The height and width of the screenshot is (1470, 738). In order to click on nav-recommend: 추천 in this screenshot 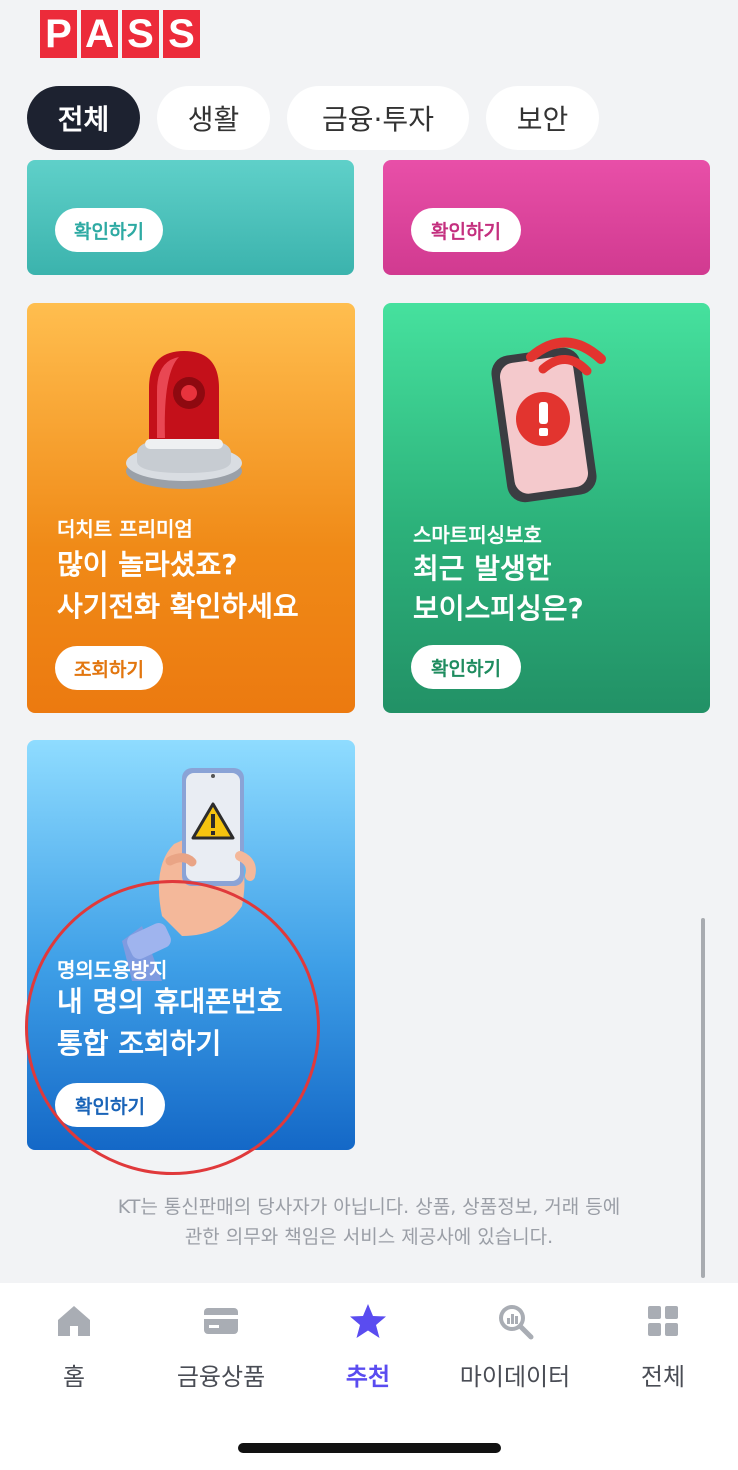, I will do `click(368, 1346)`.